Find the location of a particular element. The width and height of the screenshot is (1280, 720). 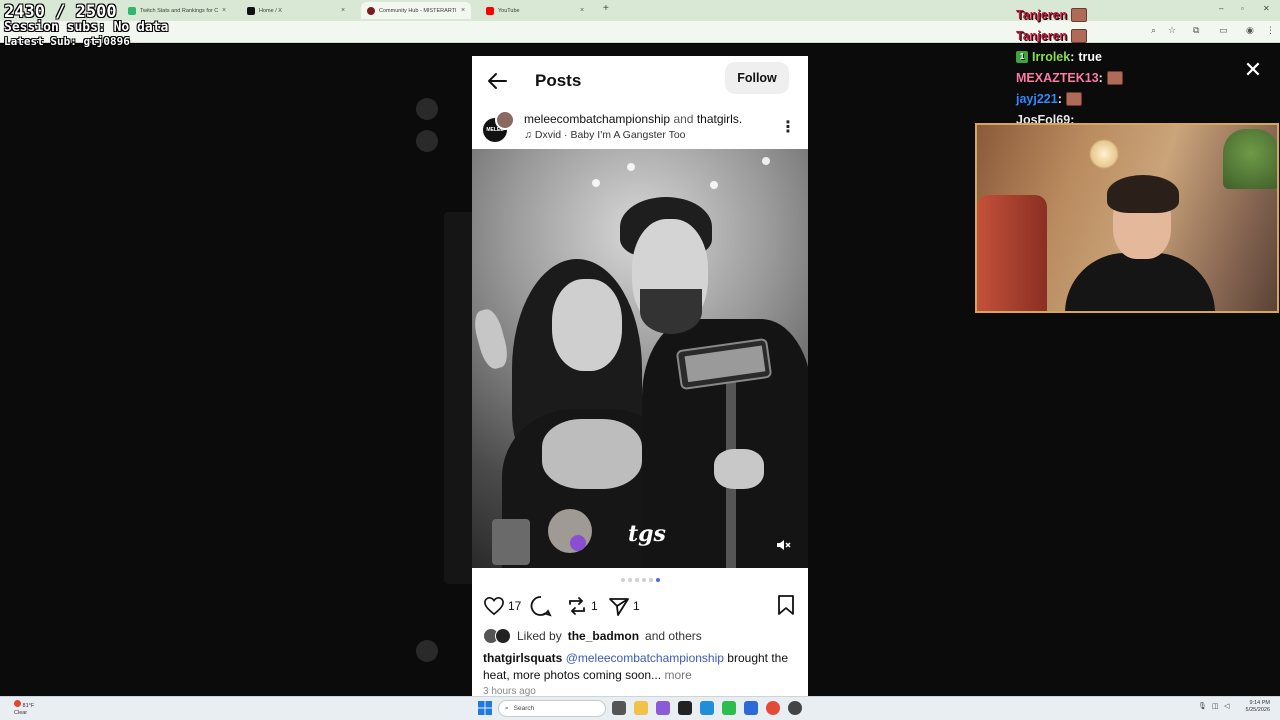

liked-by-row: Liked by the_badmon and others is located at coordinates (592, 636).